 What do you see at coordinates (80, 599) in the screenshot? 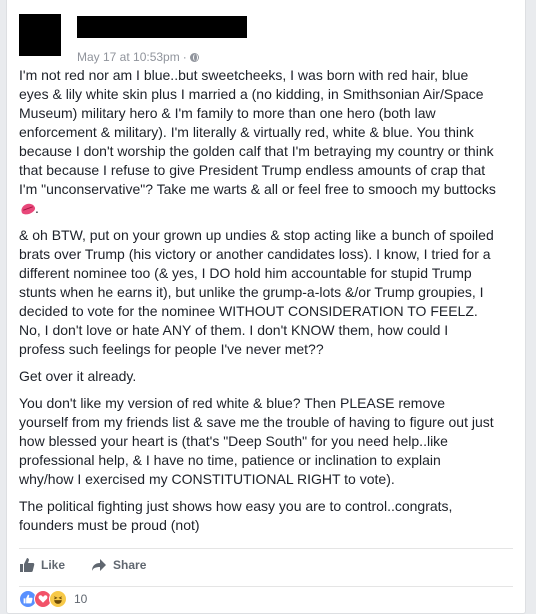
I see `reaction-count: 10` at bounding box center [80, 599].